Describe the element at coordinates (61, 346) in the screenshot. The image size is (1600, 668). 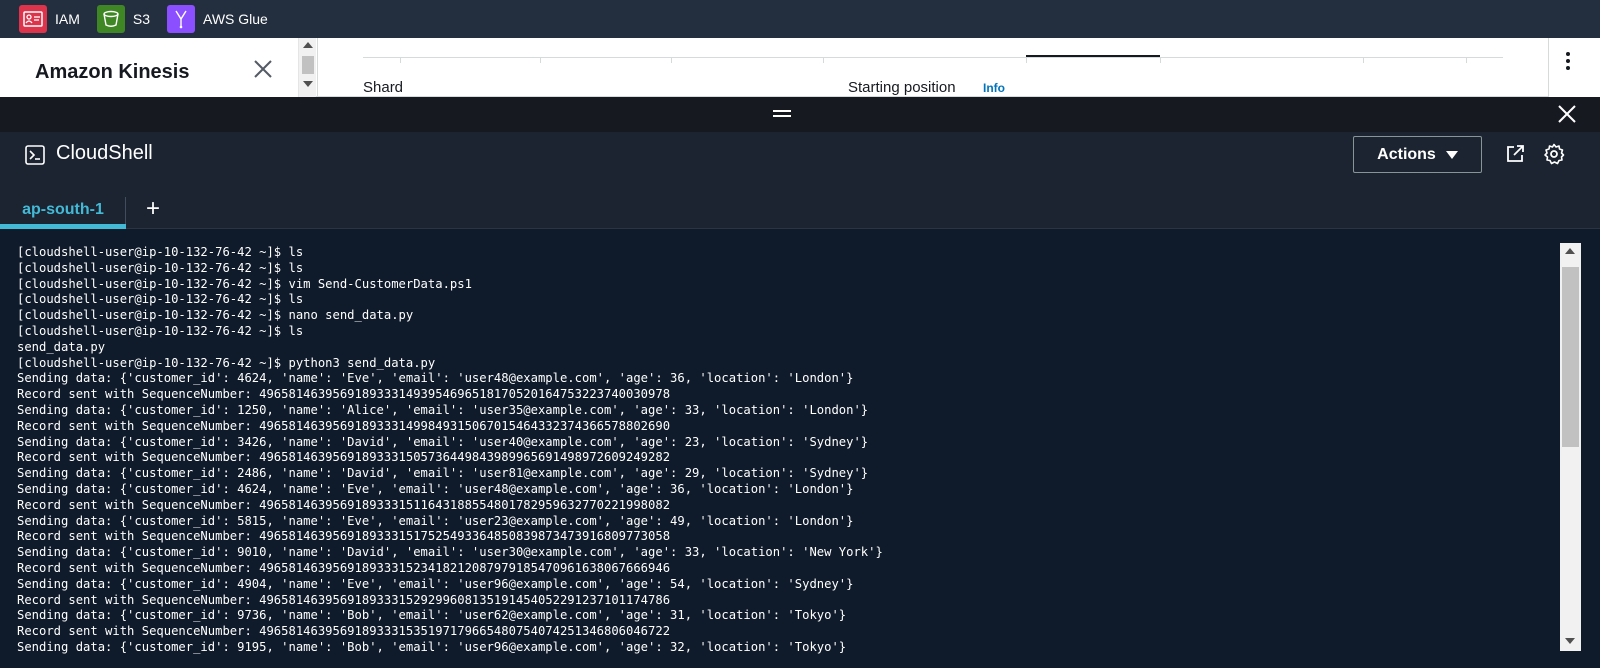
I see `terminal-line: send_data.py` at that location.